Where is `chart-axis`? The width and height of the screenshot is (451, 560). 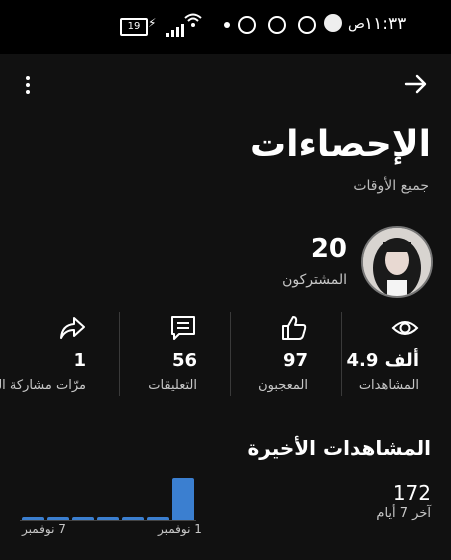 chart-axis is located at coordinates (108, 520).